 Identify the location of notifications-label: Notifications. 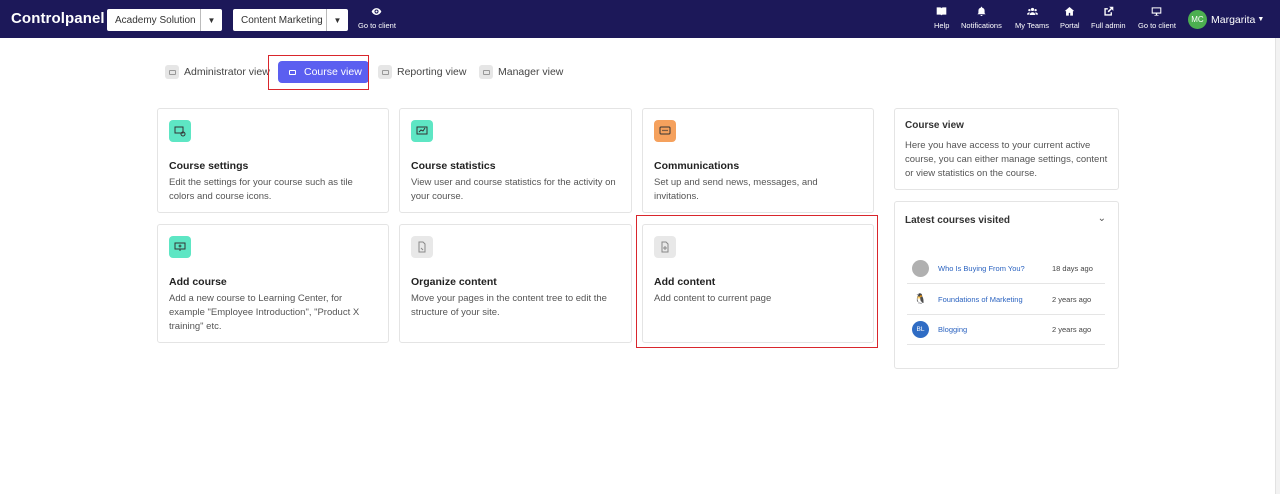
(981, 25).